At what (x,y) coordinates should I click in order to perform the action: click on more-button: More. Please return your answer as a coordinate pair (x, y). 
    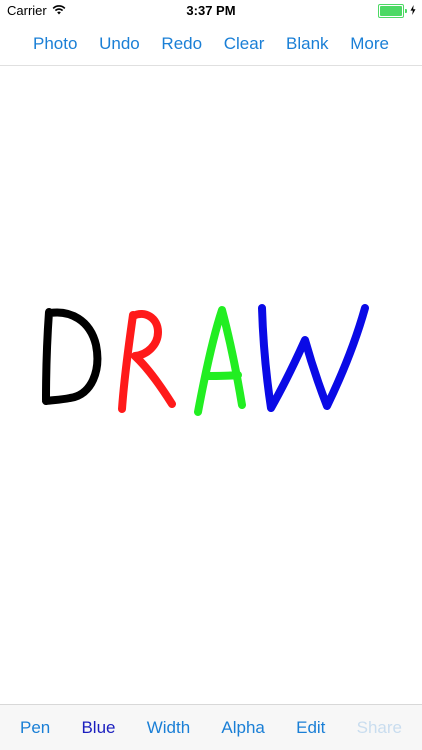
    Looking at the image, I should click on (369, 44).